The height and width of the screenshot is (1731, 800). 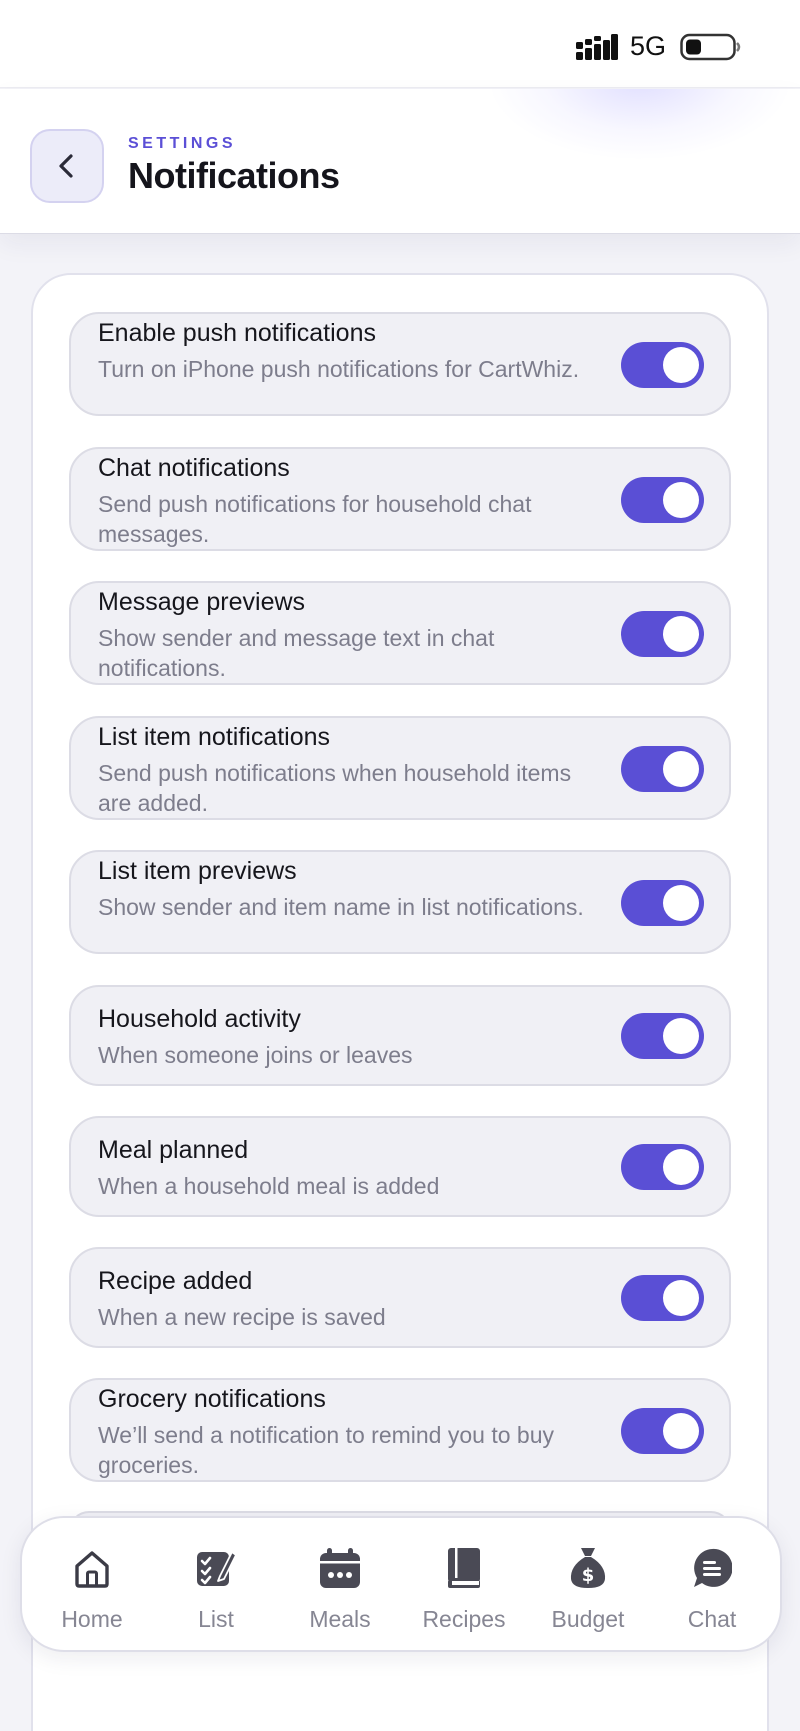 I want to click on tab-label: Budget, so click(x=588, y=1619).